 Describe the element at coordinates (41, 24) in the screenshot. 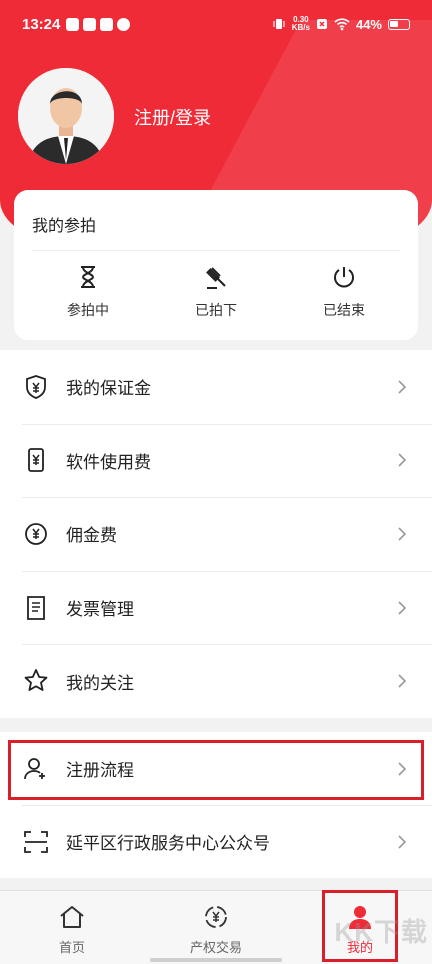

I see `status-time: 13:24` at that location.